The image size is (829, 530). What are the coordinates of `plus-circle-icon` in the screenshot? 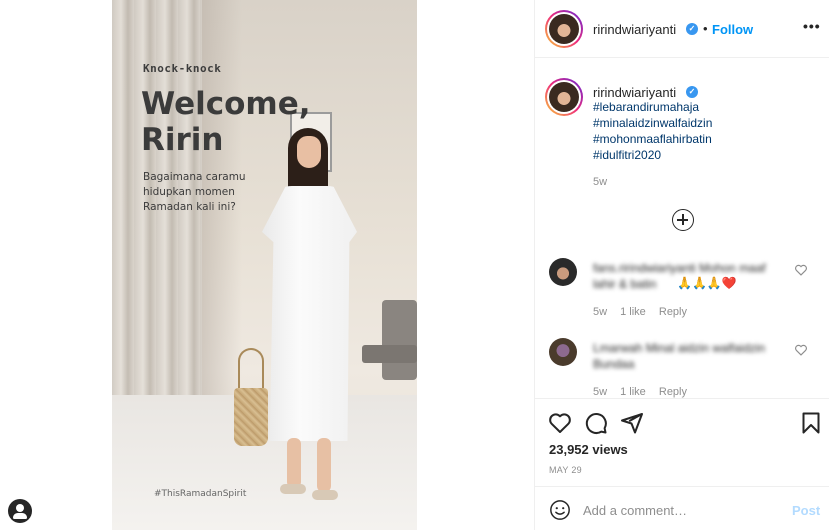 It's located at (683, 220).